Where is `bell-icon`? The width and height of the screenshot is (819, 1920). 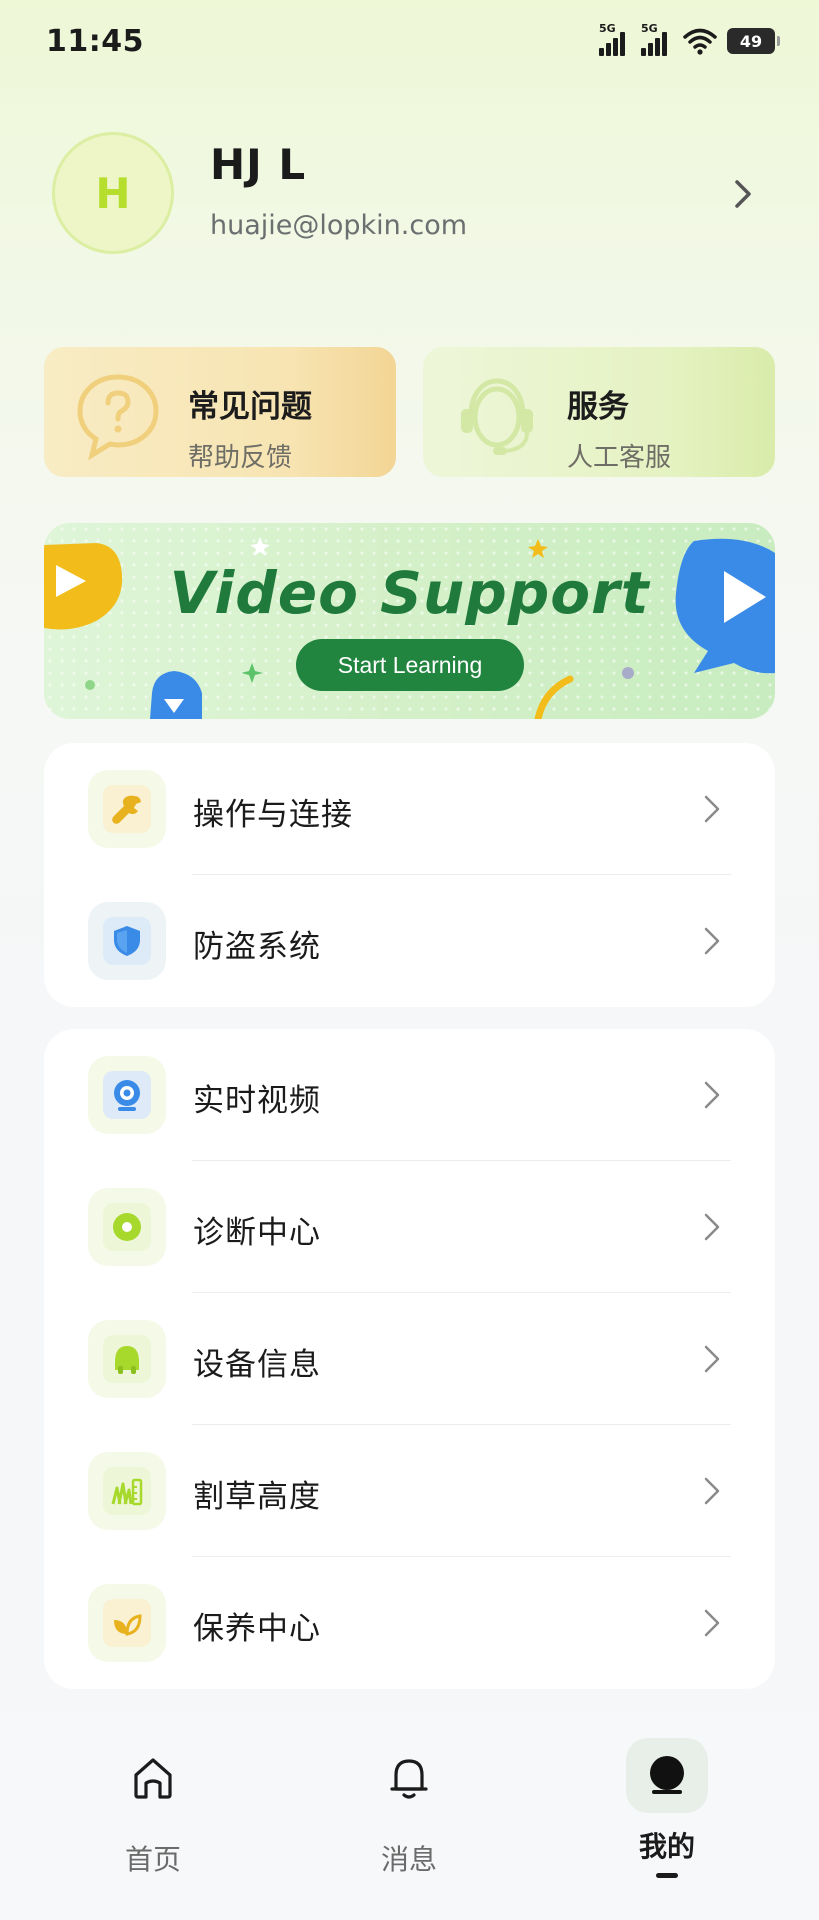
bell-icon is located at coordinates (409, 1778).